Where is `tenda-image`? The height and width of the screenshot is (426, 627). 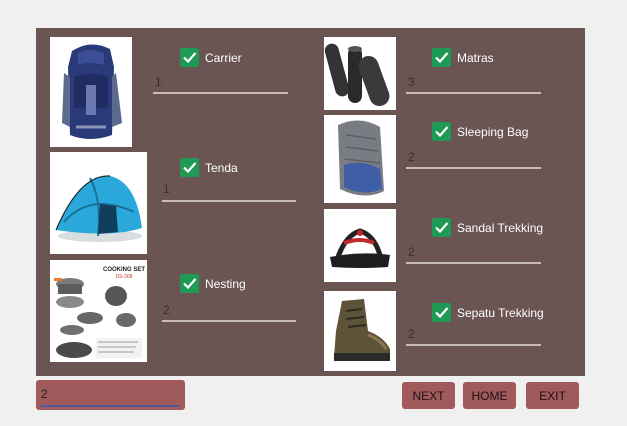
tenda-image is located at coordinates (98, 203).